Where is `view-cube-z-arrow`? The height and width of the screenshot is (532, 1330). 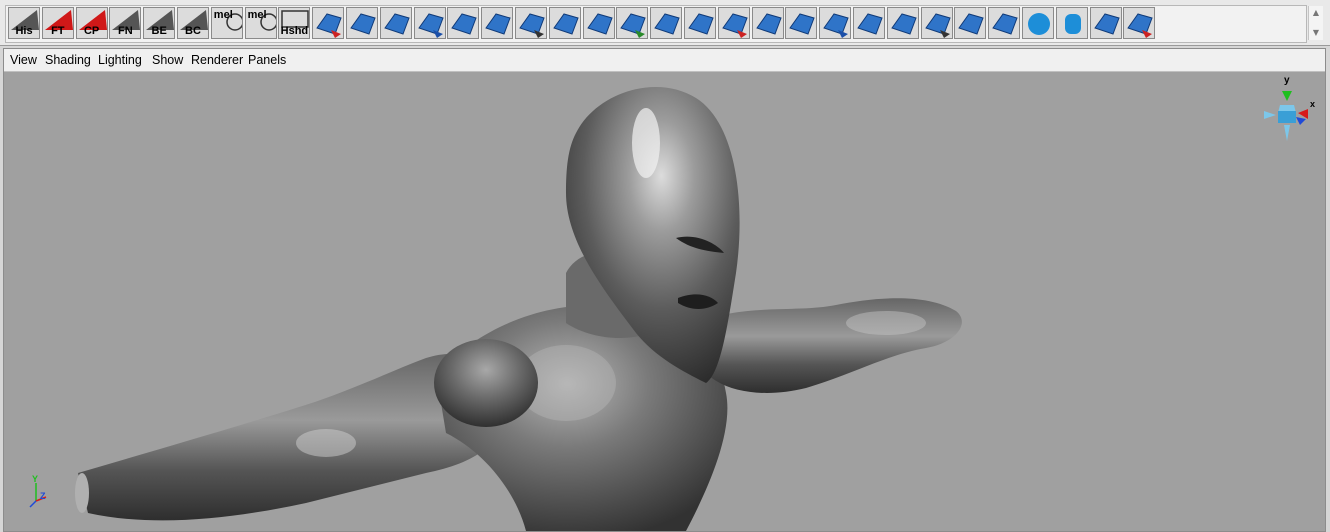
view-cube-z-arrow is located at coordinates (1301, 121).